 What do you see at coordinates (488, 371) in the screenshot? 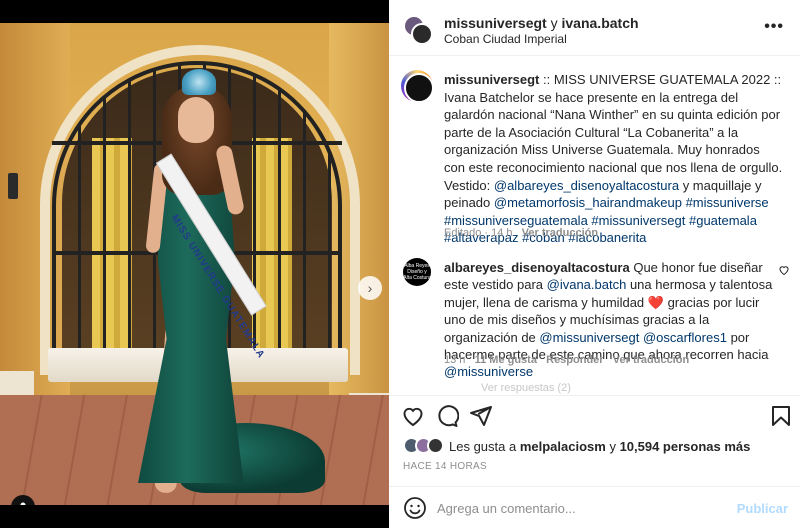
I see `mention-link: @missuniverse` at bounding box center [488, 371].